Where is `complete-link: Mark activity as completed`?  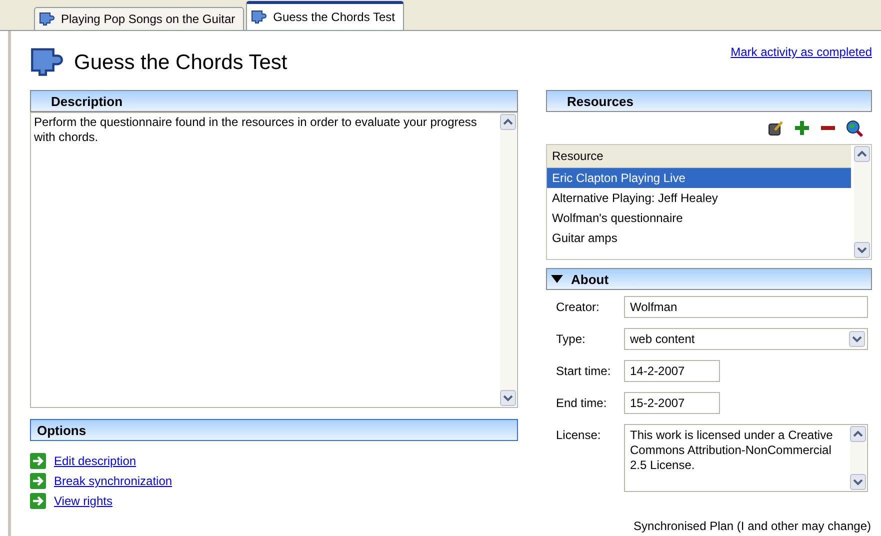 complete-link: Mark activity as completed is located at coordinates (801, 52).